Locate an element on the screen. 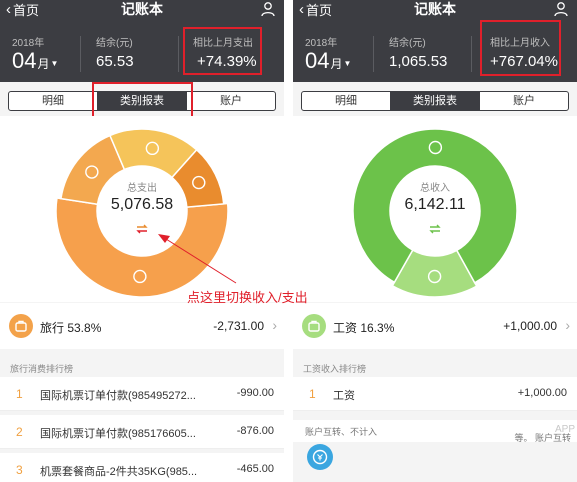  ranking-row: 1 工资 +1,000.00 is located at coordinates (435, 394).